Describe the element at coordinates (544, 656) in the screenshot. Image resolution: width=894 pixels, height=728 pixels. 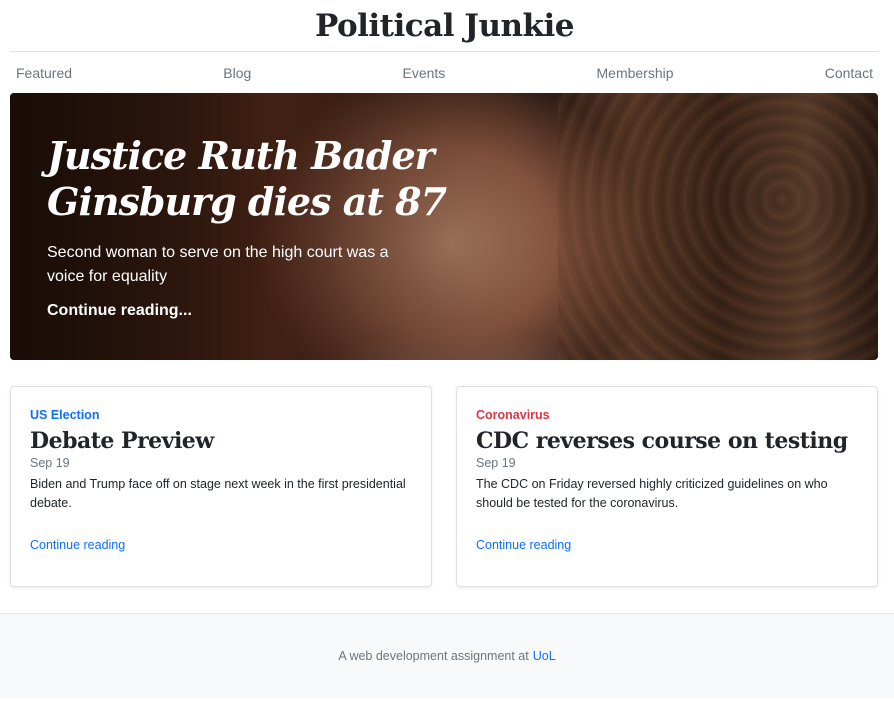
I see `footer-uol-link: UoL` at that location.